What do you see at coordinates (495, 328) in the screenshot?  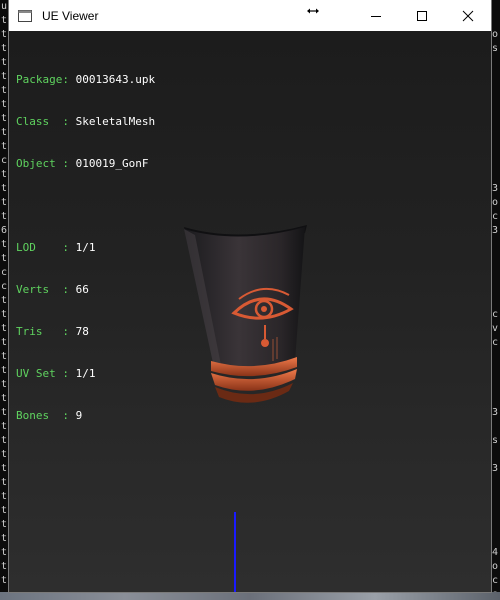 I see `console-char-right: v` at bounding box center [495, 328].